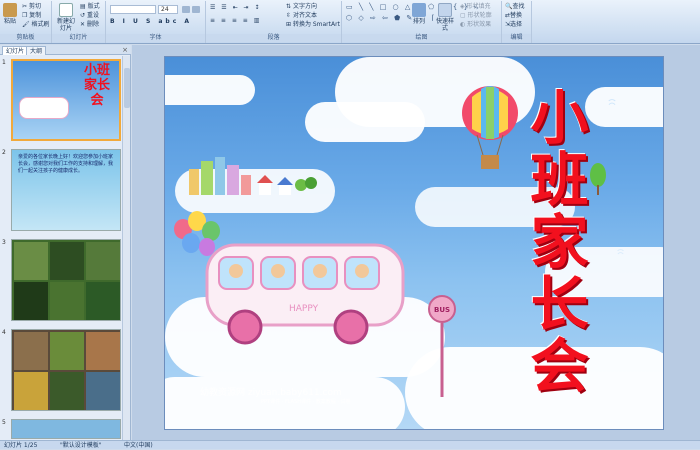  What do you see at coordinates (186, 9) in the screenshot?
I see `grow-font-icon` at bounding box center [186, 9].